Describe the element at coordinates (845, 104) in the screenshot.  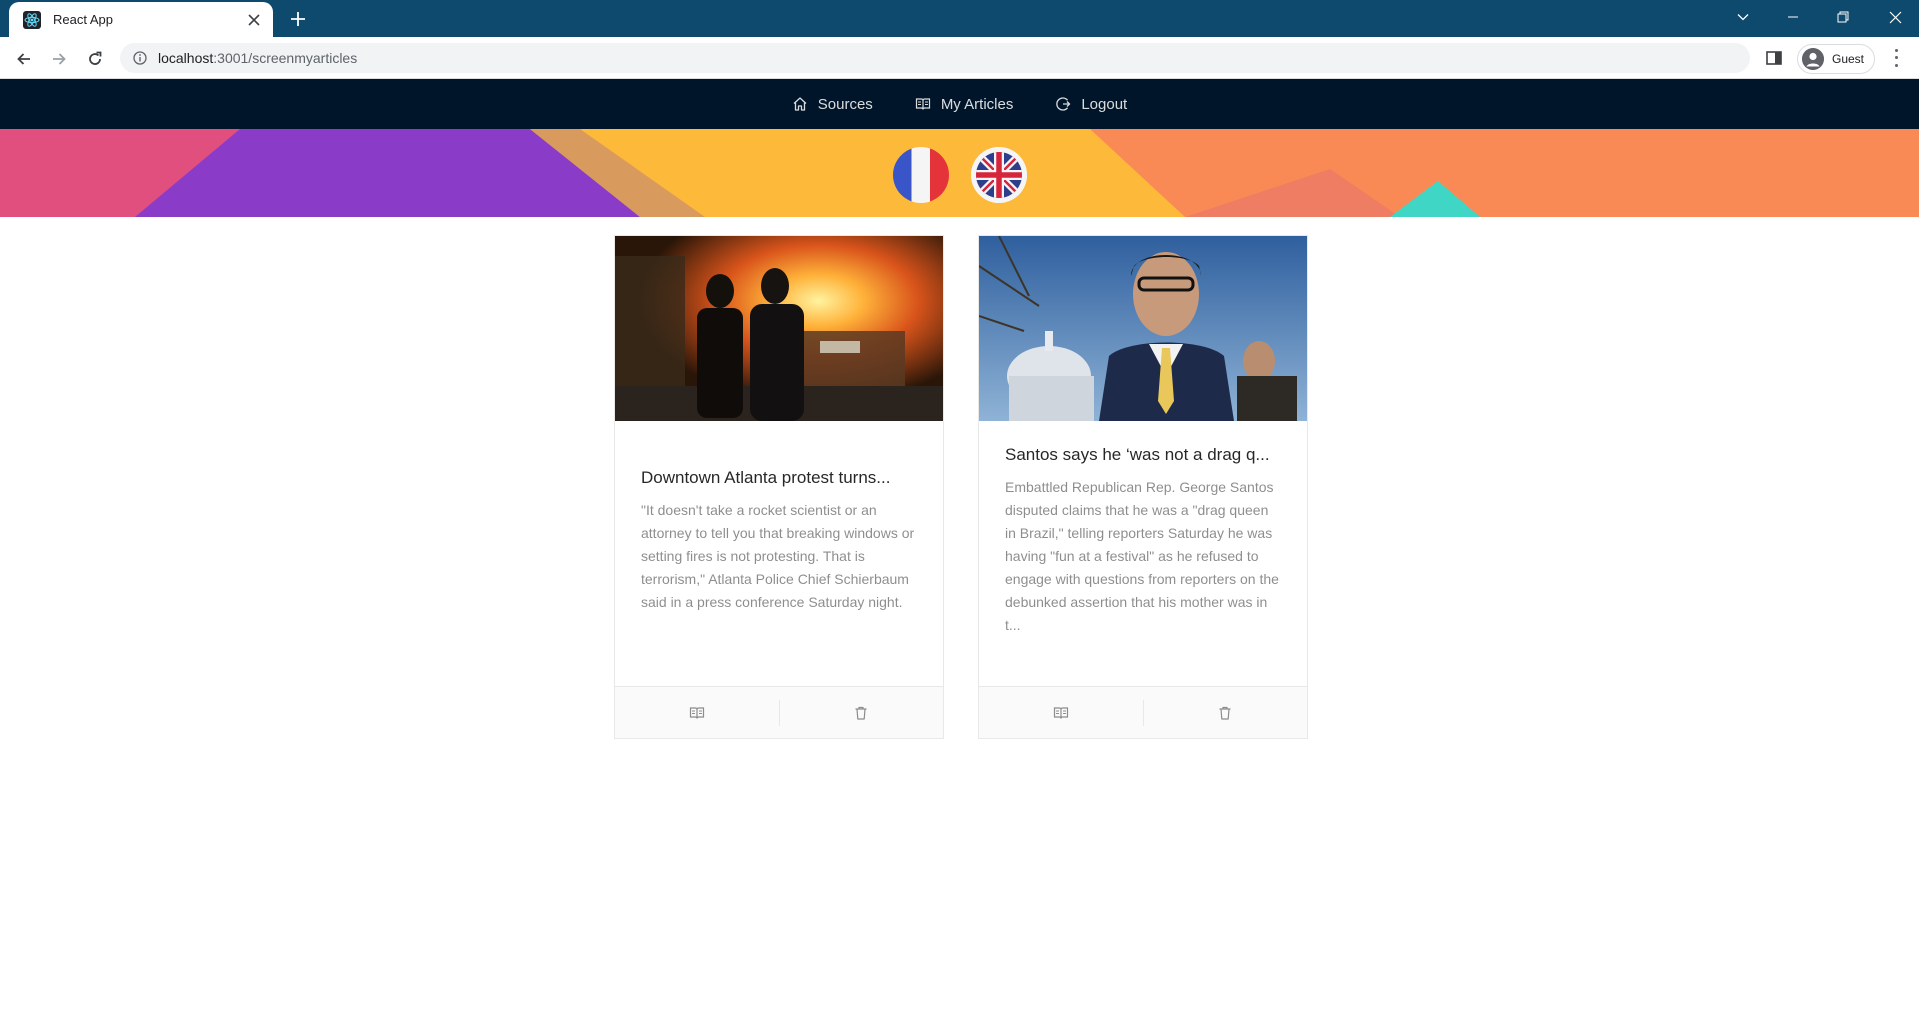
I see `nav-item-label: Sources` at that location.